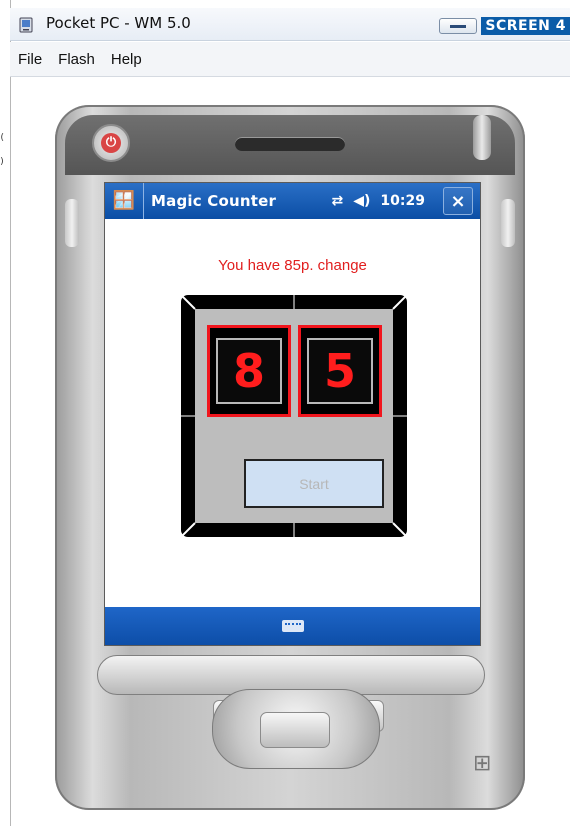 Image resolution: width=570 pixels, height=826 pixels. What do you see at coordinates (338, 201) in the screenshot?
I see `connectivity-icon: ⇄` at bounding box center [338, 201].